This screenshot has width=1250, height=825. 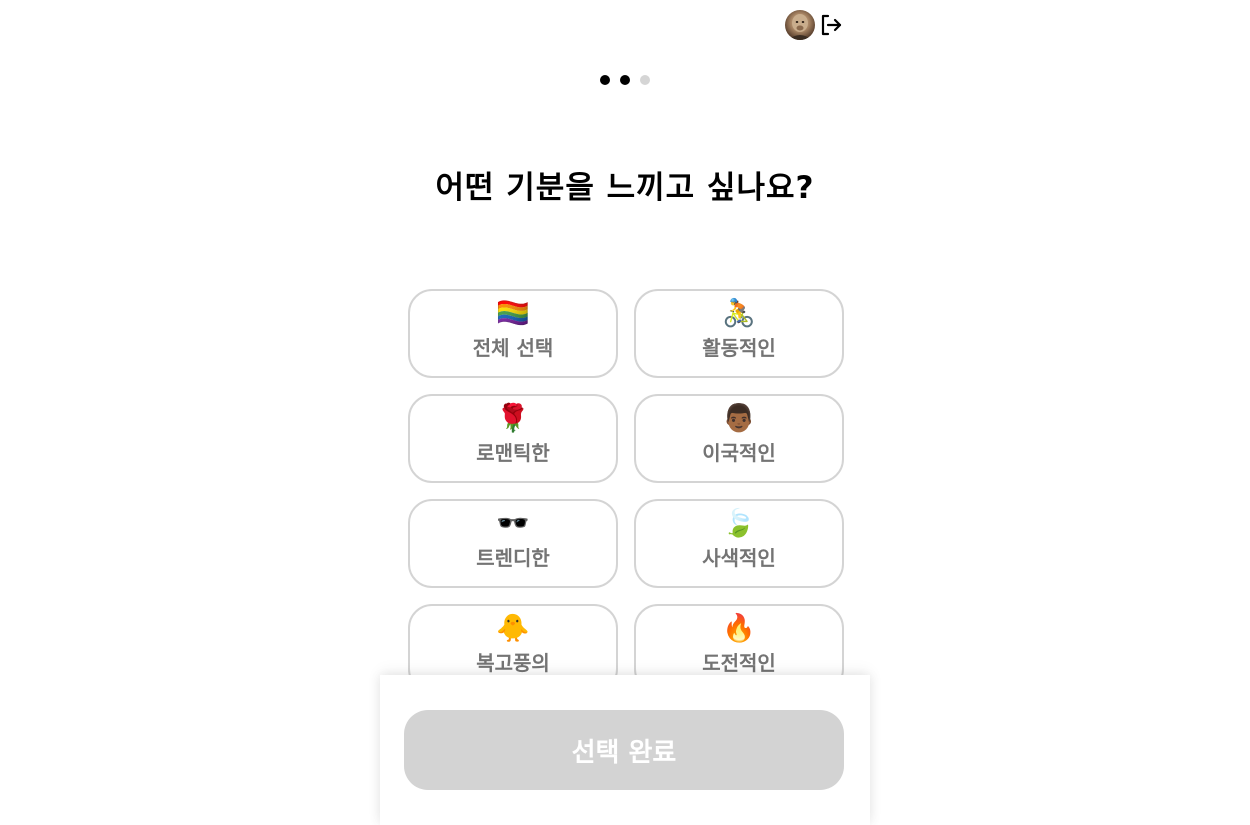 What do you see at coordinates (513, 313) in the screenshot?
I see `rainbow-flag-icon: 🏳️‍🌈` at bounding box center [513, 313].